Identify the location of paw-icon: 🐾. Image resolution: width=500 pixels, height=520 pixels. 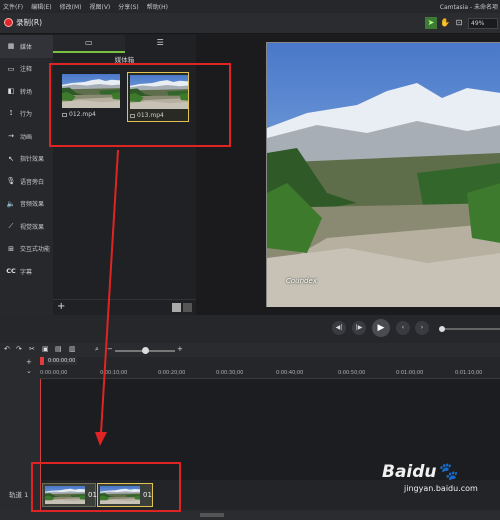
(447, 472).